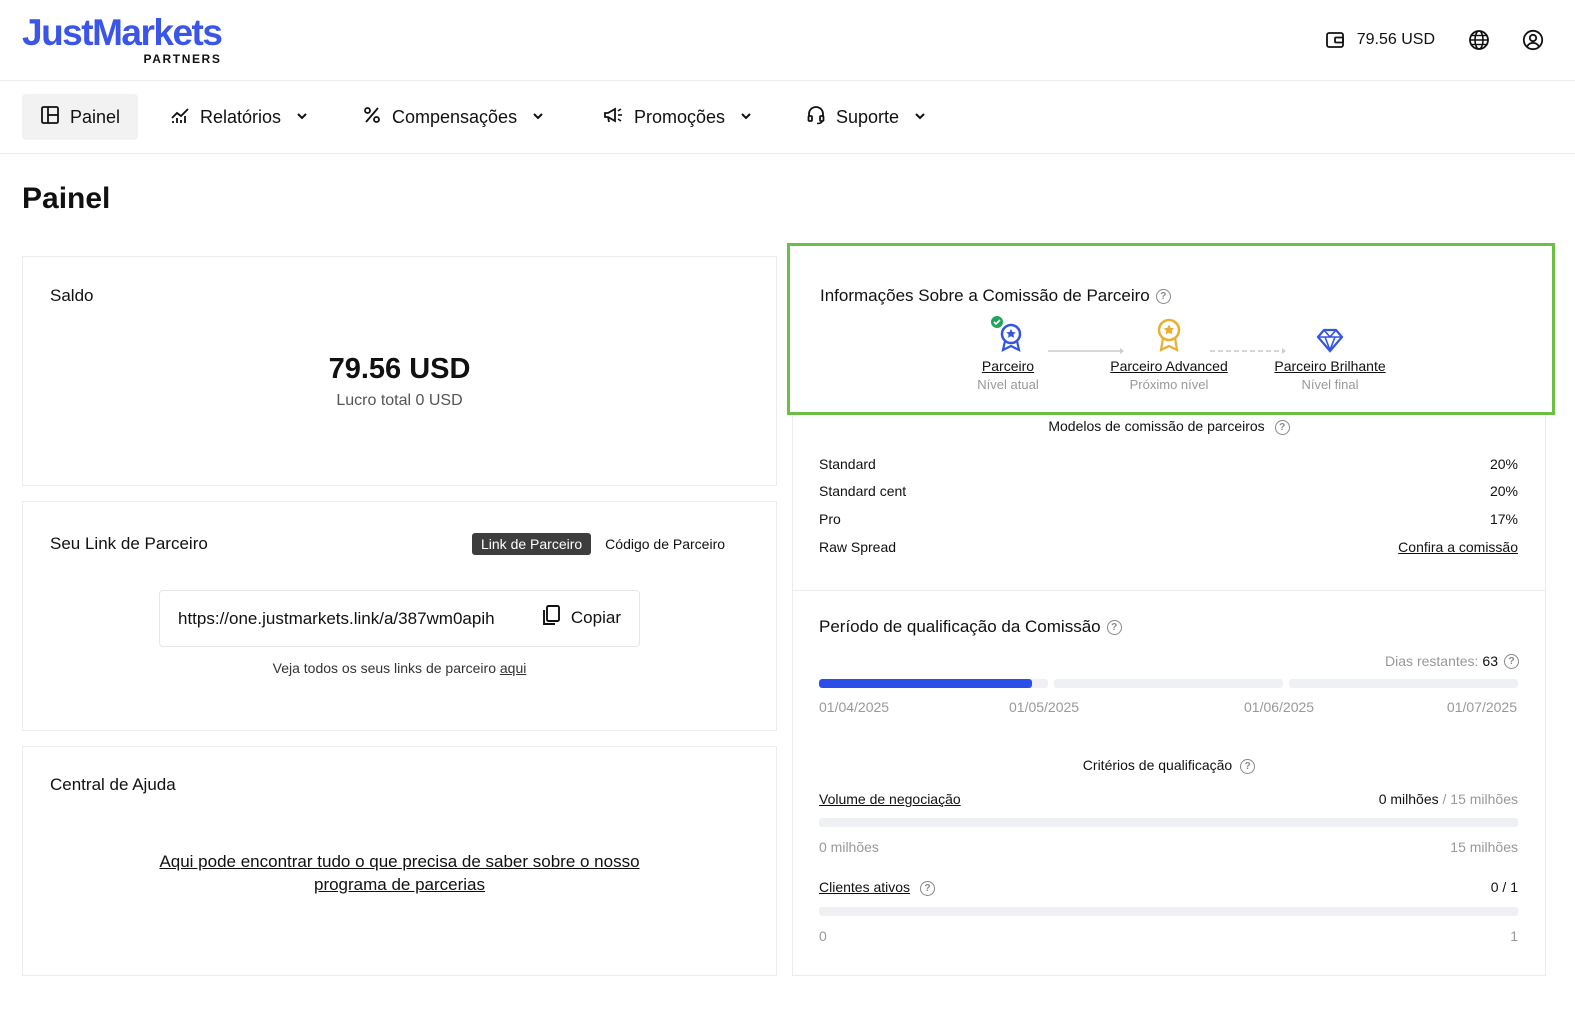 Image resolution: width=1575 pixels, height=1012 pixels. Describe the element at coordinates (1514, 936) in the screenshot. I see `clients-max: 1` at that location.